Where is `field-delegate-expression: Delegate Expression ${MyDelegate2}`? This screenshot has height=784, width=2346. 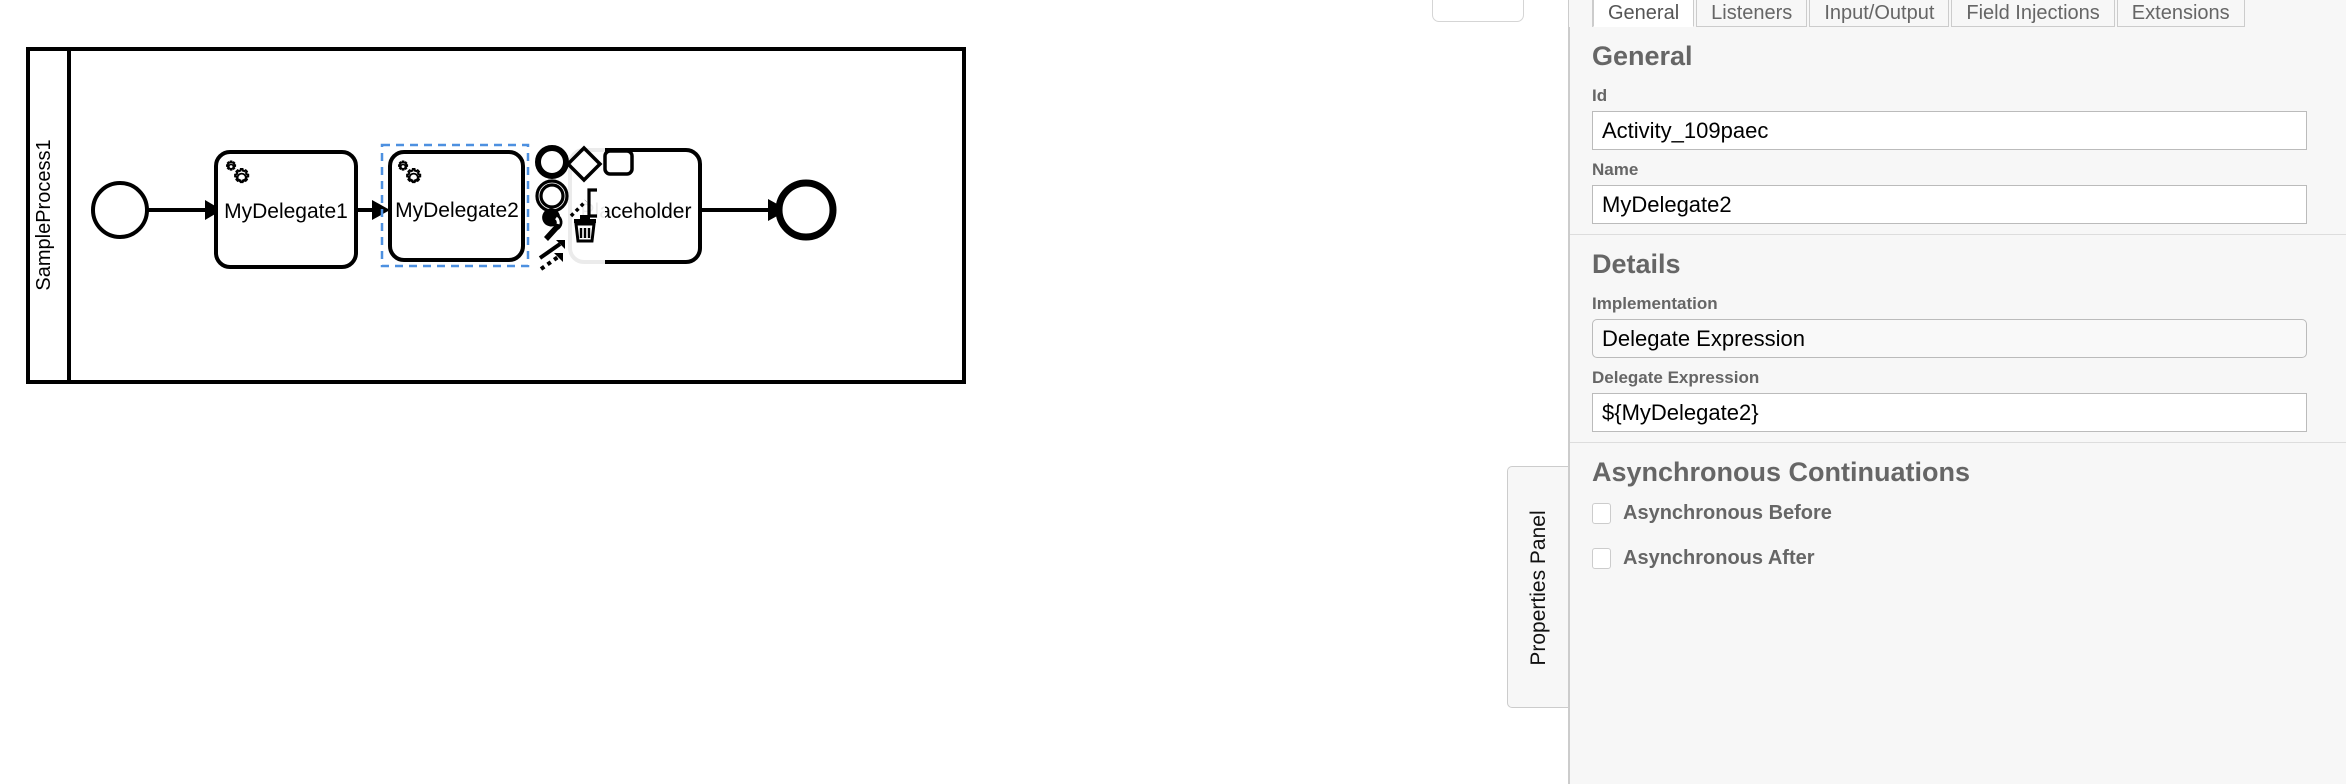
field-delegate-expression: Delegate Expression ${MyDelegate2} is located at coordinates (1963, 400).